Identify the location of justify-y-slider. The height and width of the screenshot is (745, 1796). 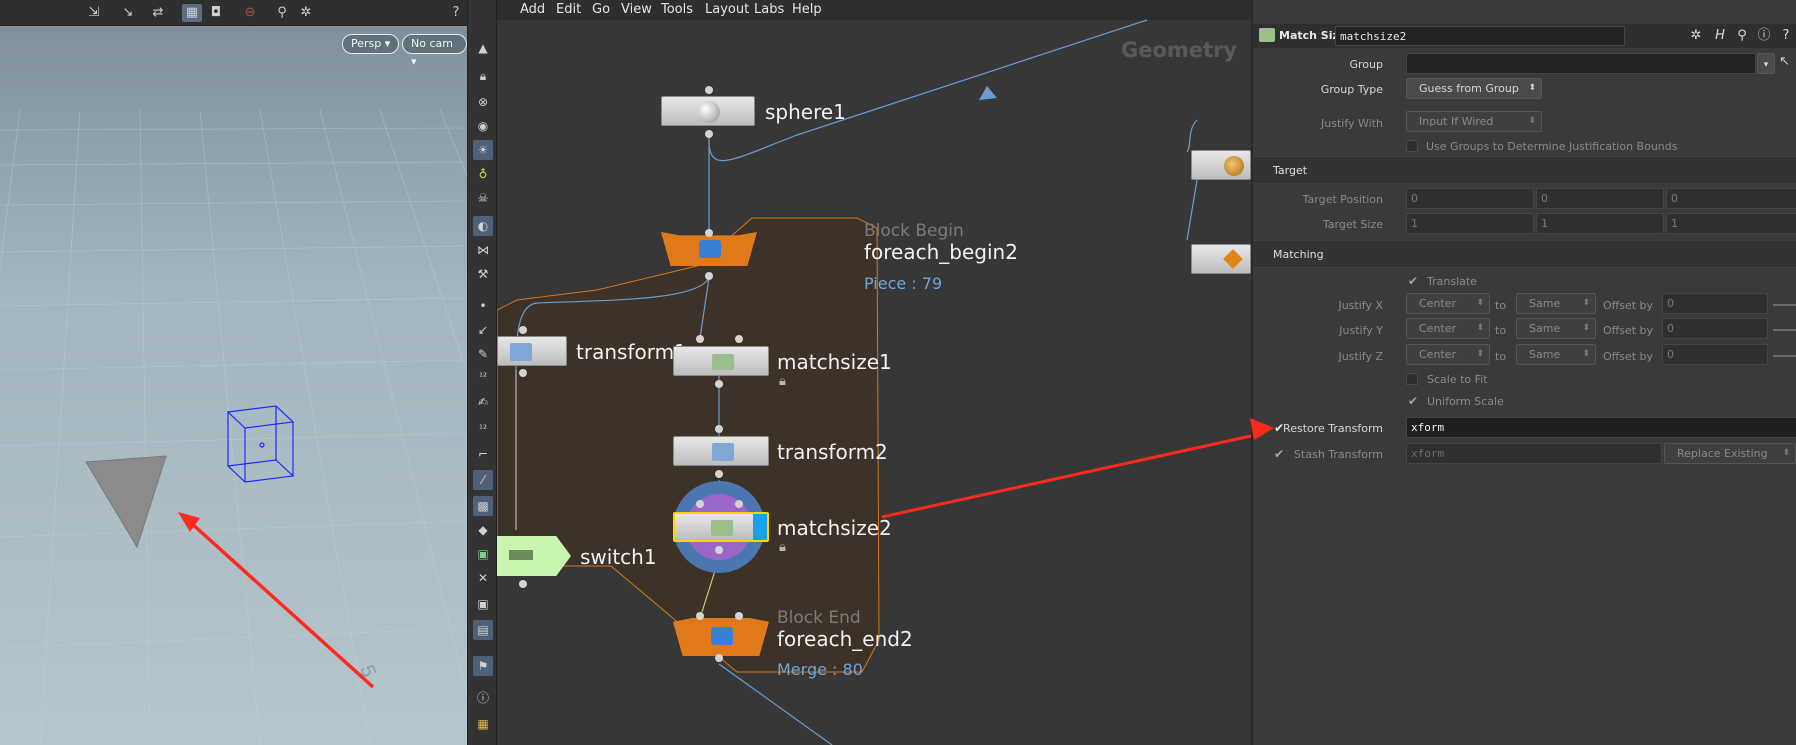
(1784, 330).